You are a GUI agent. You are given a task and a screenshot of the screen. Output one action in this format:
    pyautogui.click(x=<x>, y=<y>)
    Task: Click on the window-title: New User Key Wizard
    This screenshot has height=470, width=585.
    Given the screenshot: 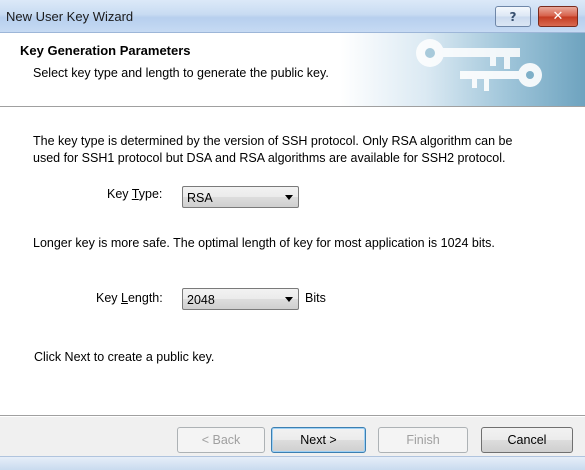 What is the action you would take?
    pyautogui.click(x=70, y=16)
    